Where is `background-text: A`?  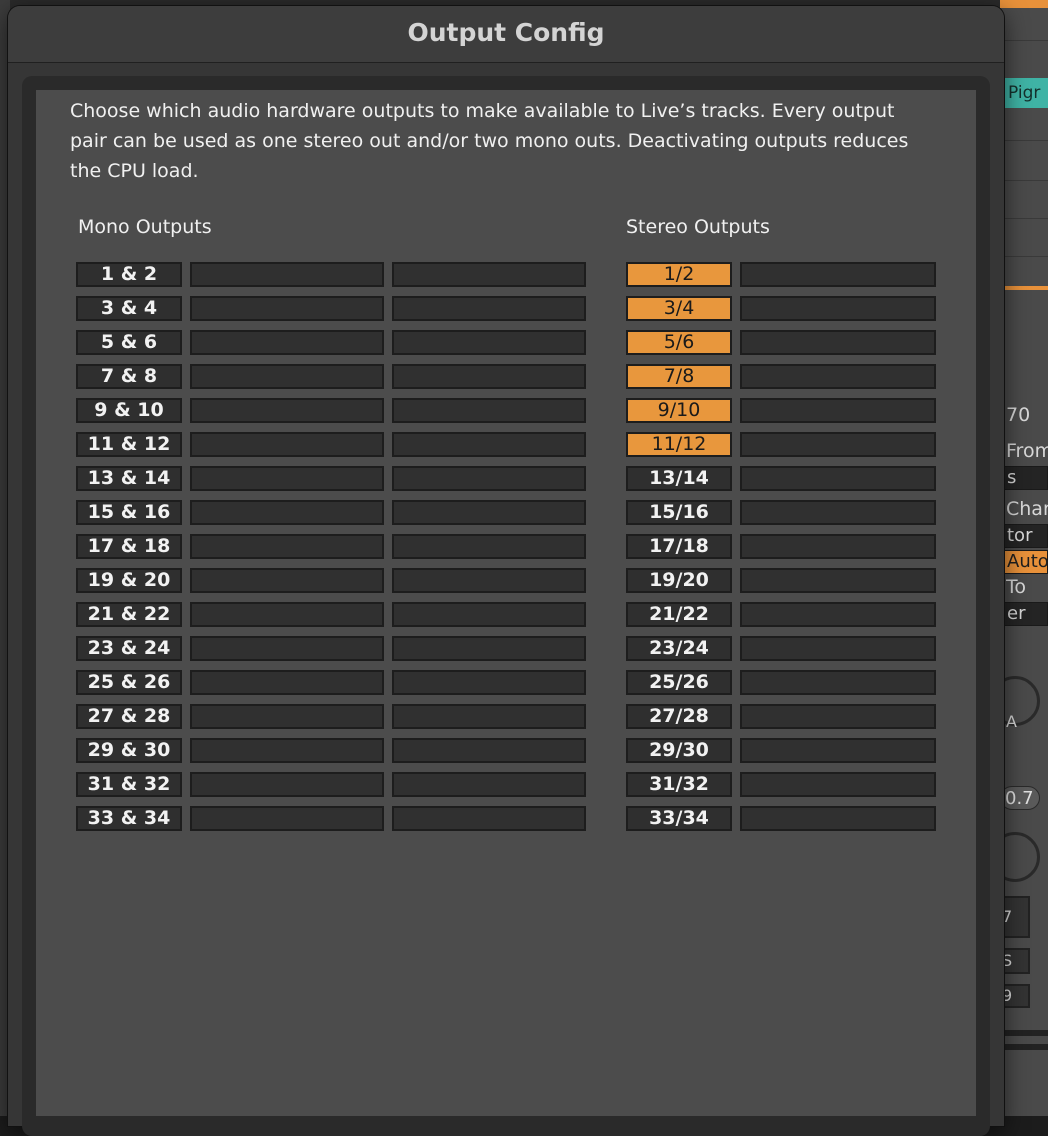 background-text: A is located at coordinates (1011, 721).